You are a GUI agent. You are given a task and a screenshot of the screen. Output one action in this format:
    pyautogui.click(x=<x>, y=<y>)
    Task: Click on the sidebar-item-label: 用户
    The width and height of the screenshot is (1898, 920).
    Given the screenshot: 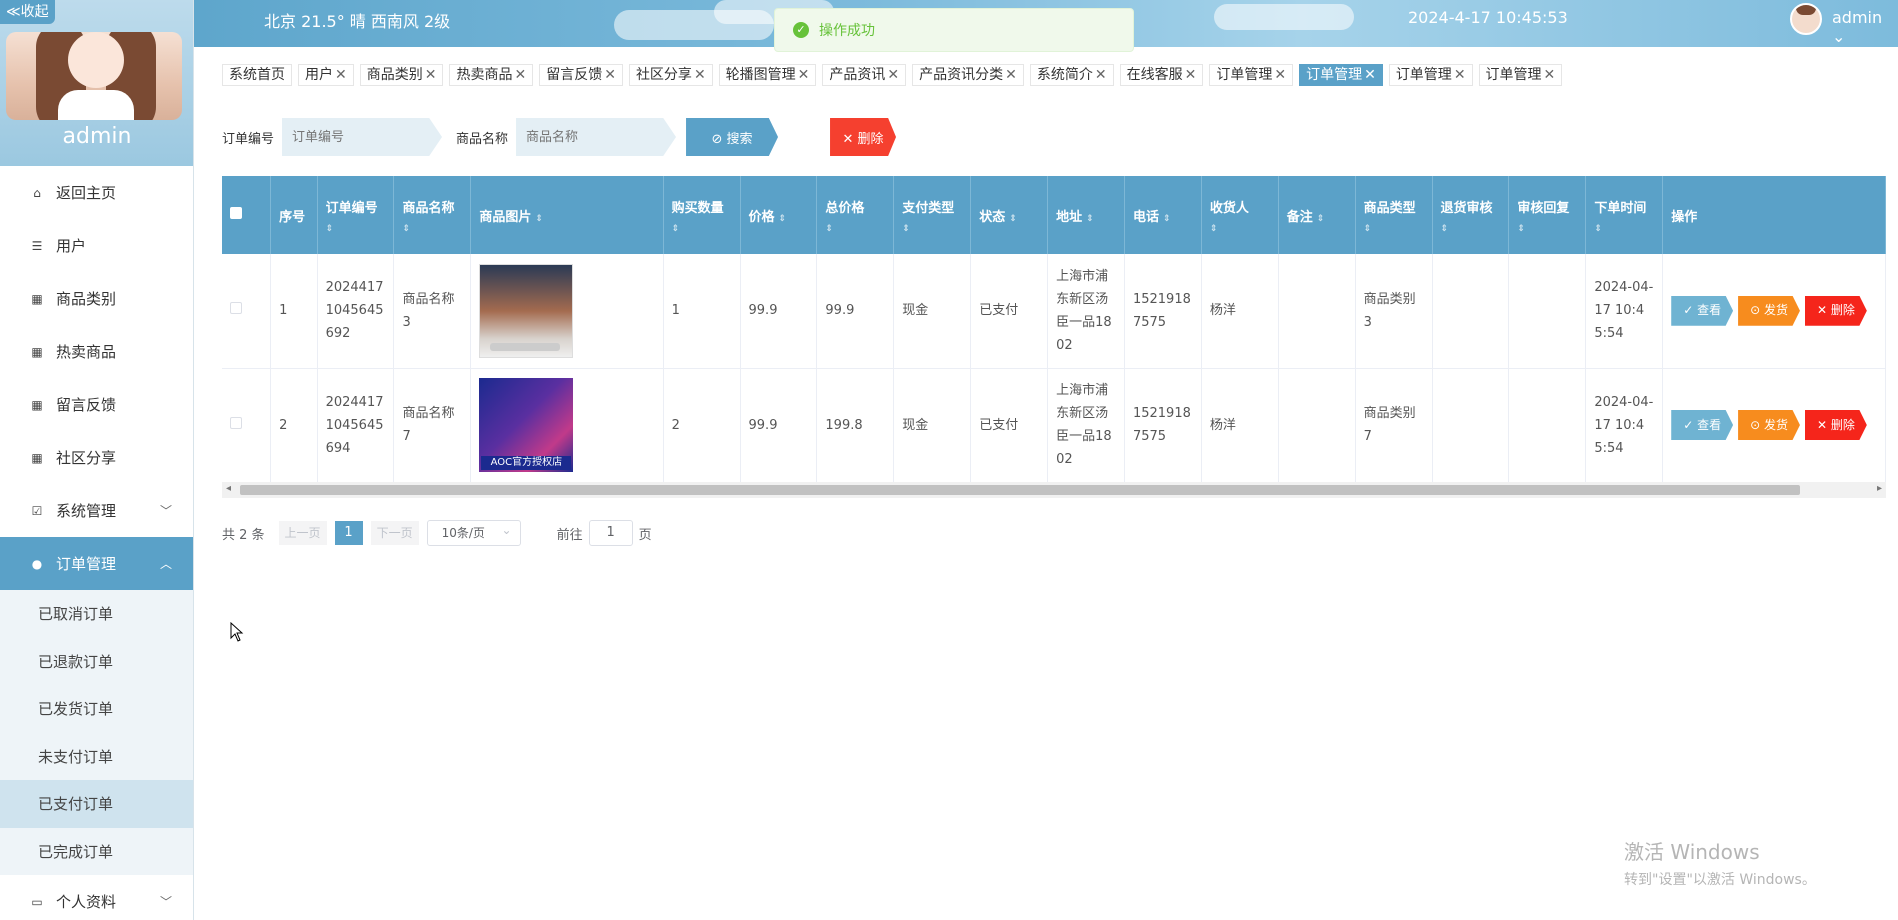 What is the action you would take?
    pyautogui.click(x=71, y=246)
    